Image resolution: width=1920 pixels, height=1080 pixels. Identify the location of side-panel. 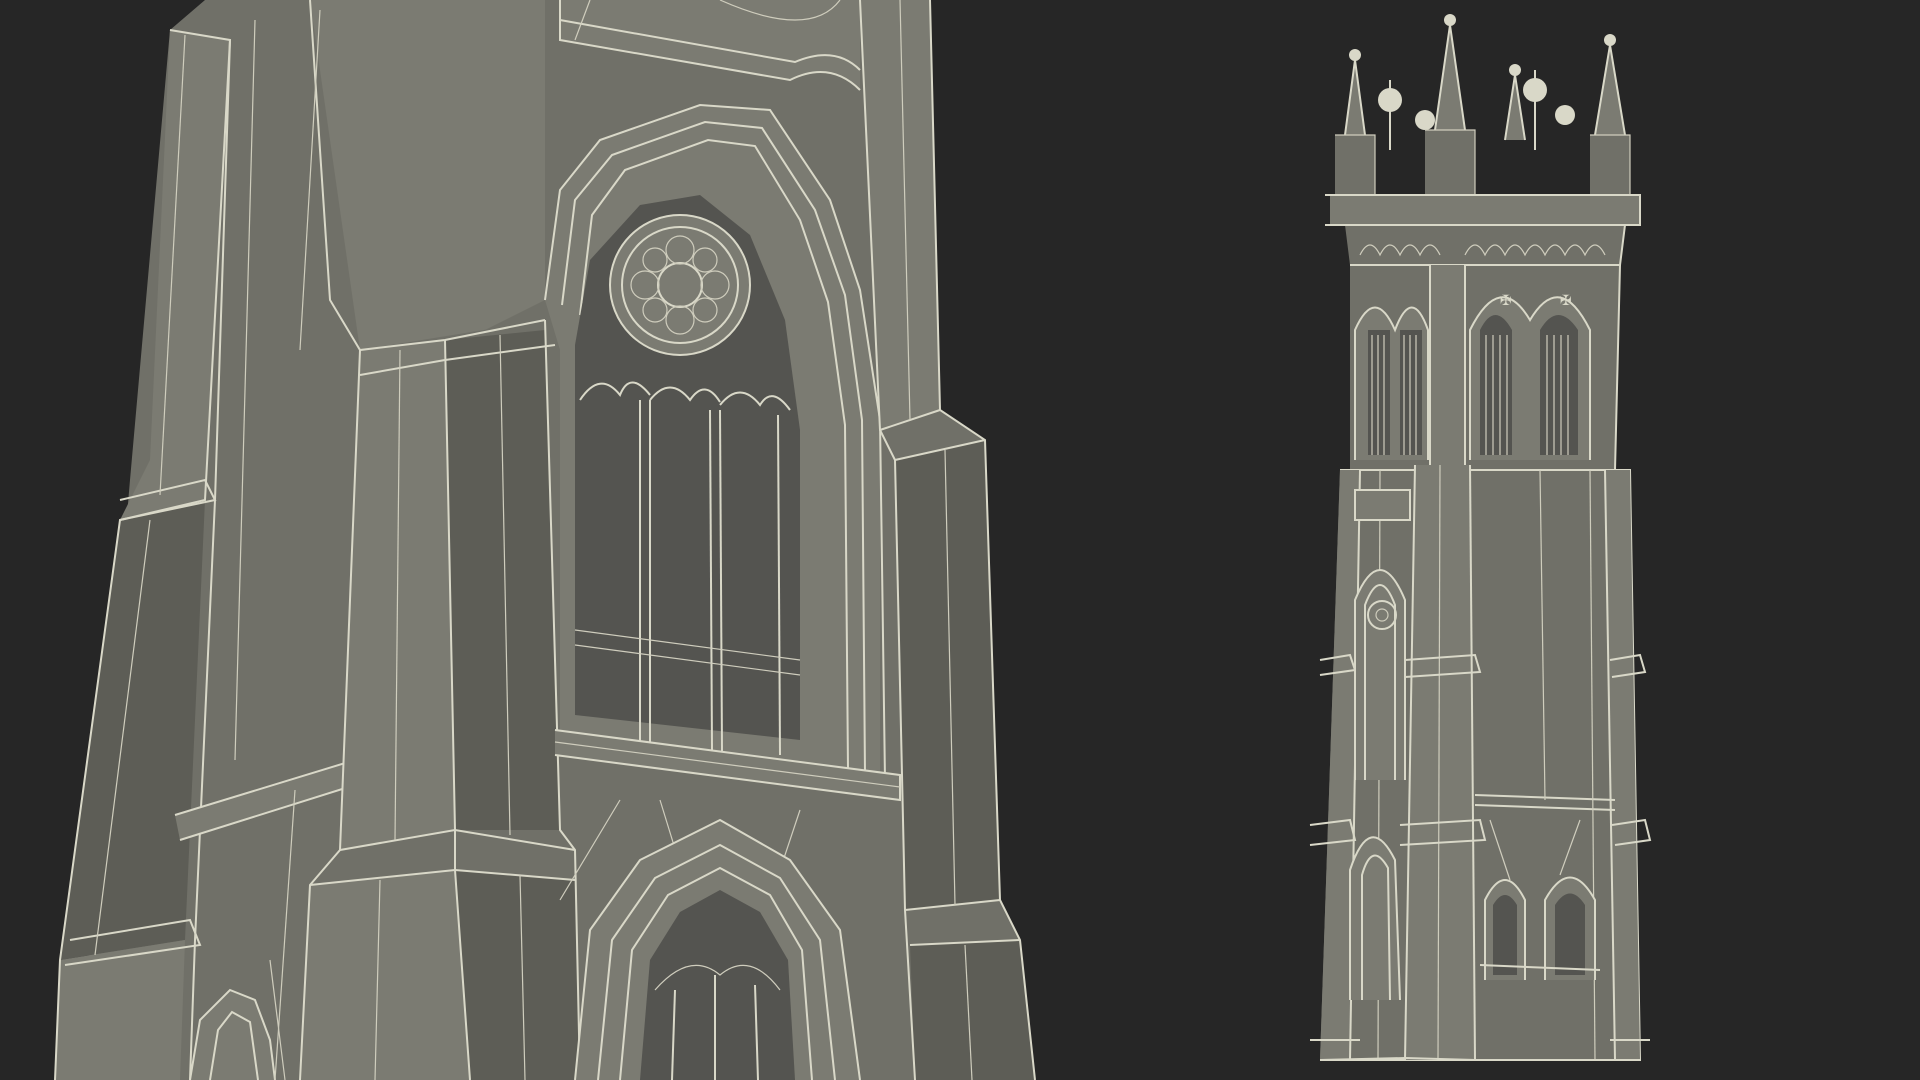
(1382, 505).